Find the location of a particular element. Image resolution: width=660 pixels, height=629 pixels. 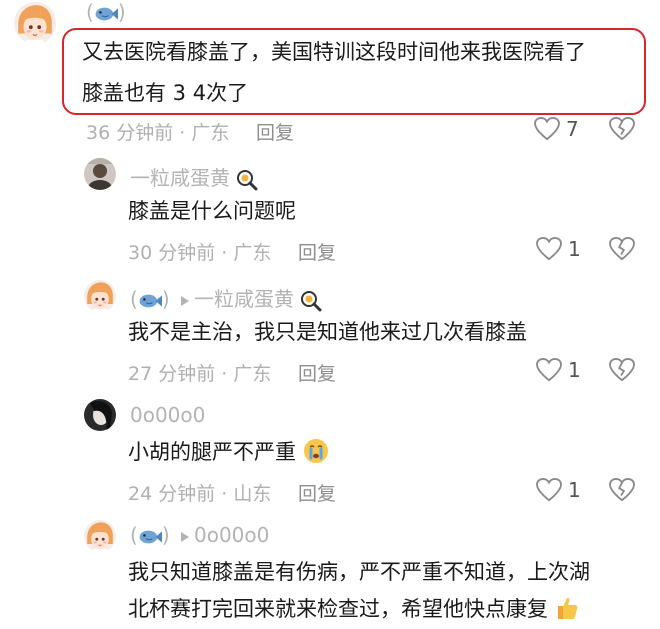

crying-face-emoji-icon is located at coordinates (315, 451).